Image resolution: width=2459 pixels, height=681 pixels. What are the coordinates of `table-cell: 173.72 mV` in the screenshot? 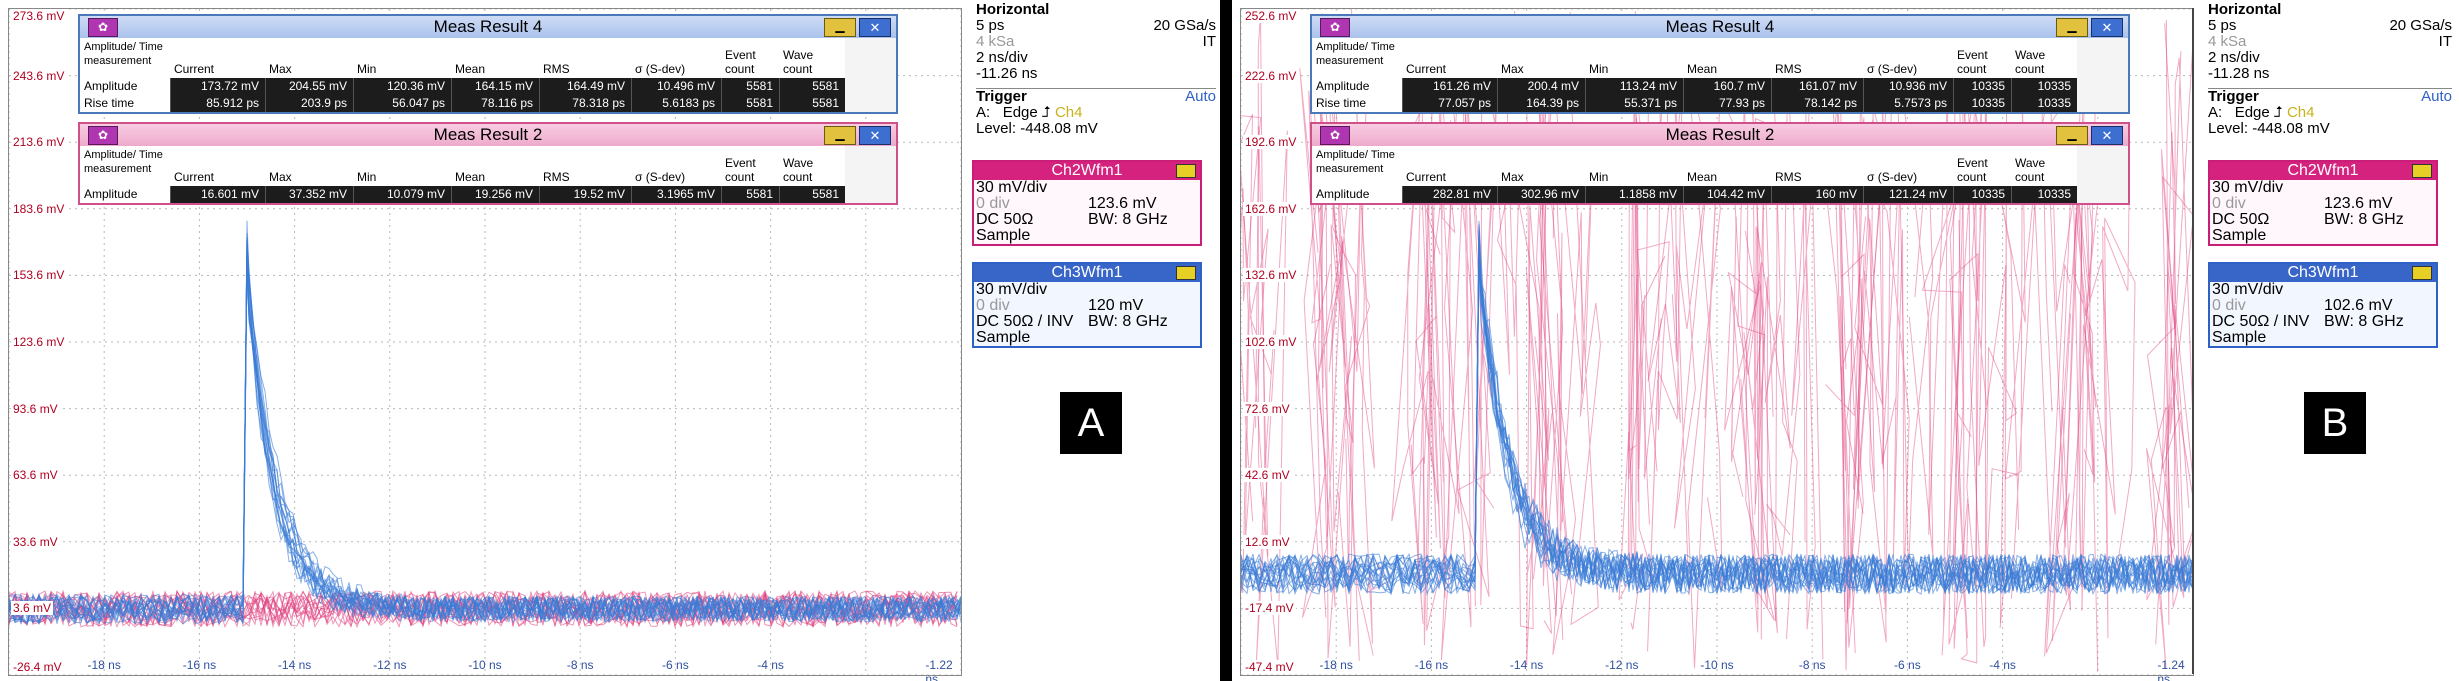 It's located at (217, 86).